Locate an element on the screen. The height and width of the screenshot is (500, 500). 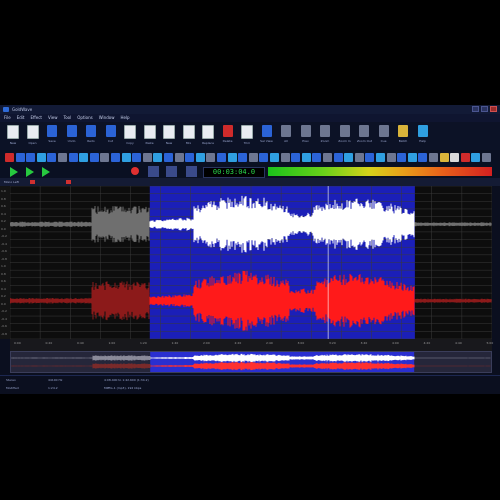
amplitude-label: 0.4 is located at coordinates (3, 288).